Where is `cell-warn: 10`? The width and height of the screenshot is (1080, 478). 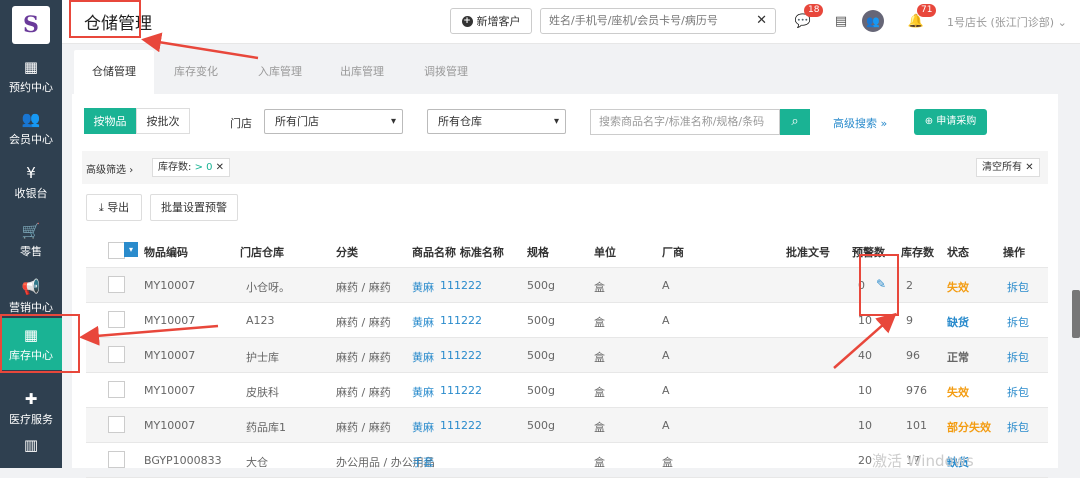 cell-warn: 10 is located at coordinates (865, 425).